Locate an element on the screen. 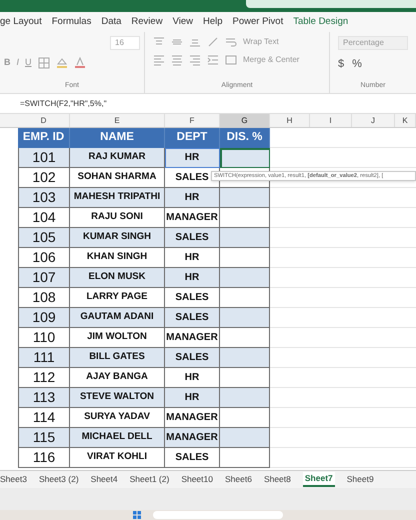  table-cell: STEVE WALTON is located at coordinates (117, 398).